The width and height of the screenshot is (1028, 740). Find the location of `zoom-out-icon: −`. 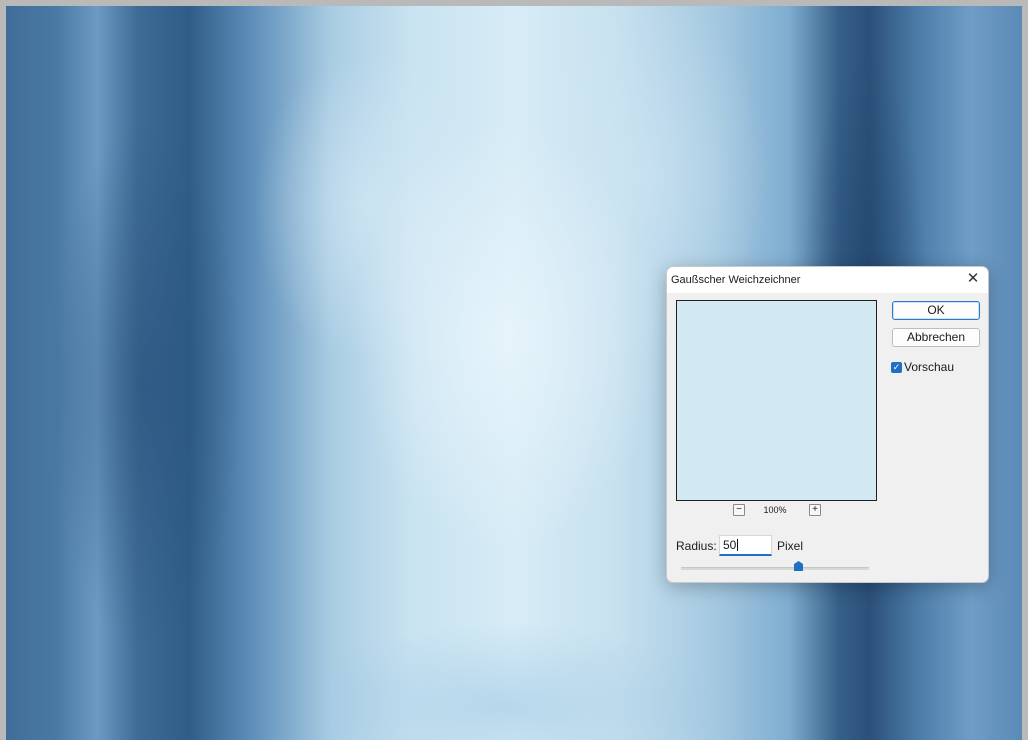

zoom-out-icon: − is located at coordinates (739, 510).